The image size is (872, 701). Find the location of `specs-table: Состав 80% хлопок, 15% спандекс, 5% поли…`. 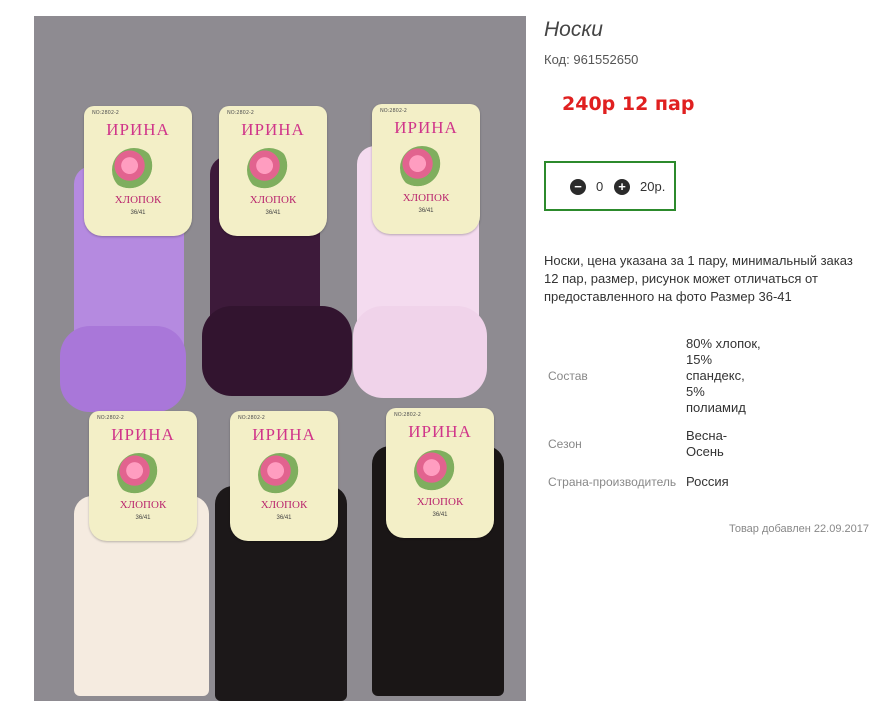

specs-table: Состав 80% хлопок, 15% спандекс, 5% поли… is located at coordinates (653, 414).